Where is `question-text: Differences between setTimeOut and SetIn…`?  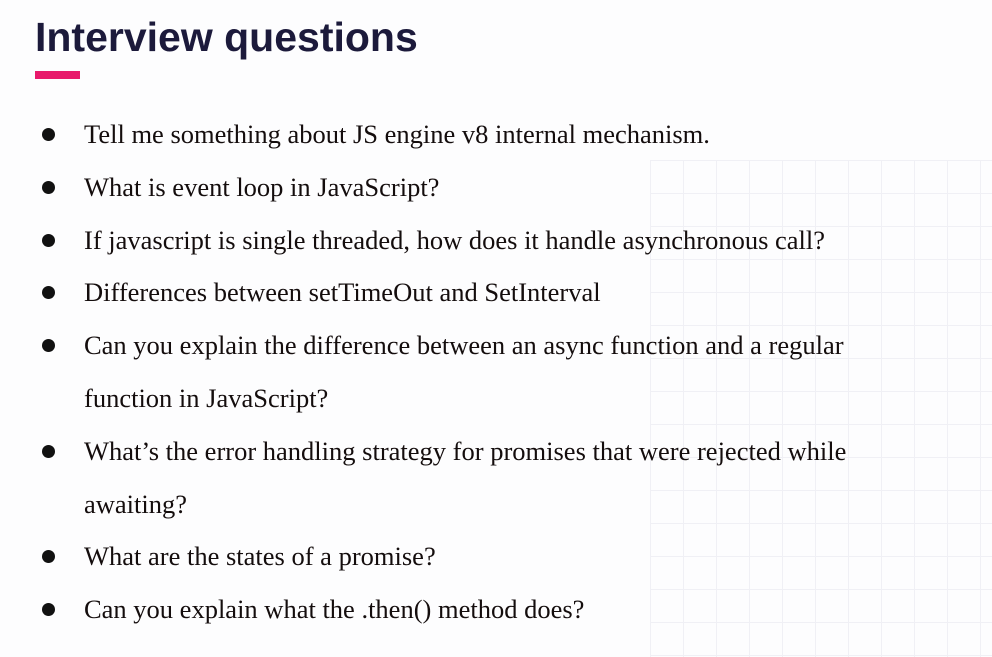
question-text: Differences between setTimeOut and SetIn… is located at coordinates (342, 292).